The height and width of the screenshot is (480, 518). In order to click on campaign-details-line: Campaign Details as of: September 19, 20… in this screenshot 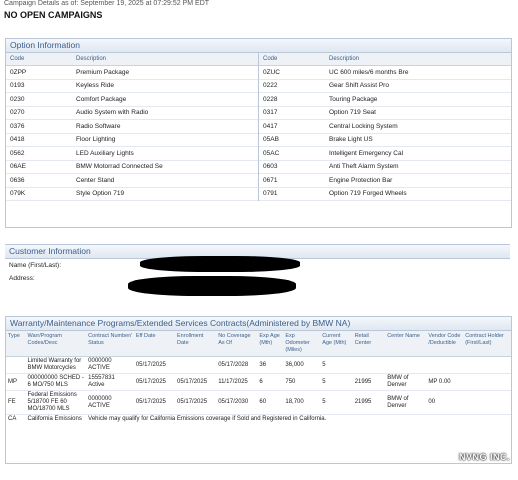, I will do `click(107, 3)`.